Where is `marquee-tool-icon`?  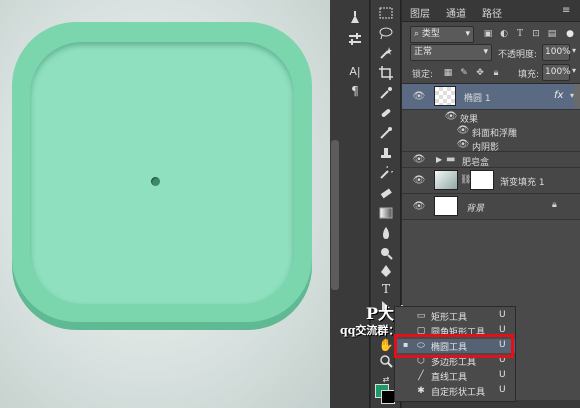 marquee-tool-icon is located at coordinates (386, 13).